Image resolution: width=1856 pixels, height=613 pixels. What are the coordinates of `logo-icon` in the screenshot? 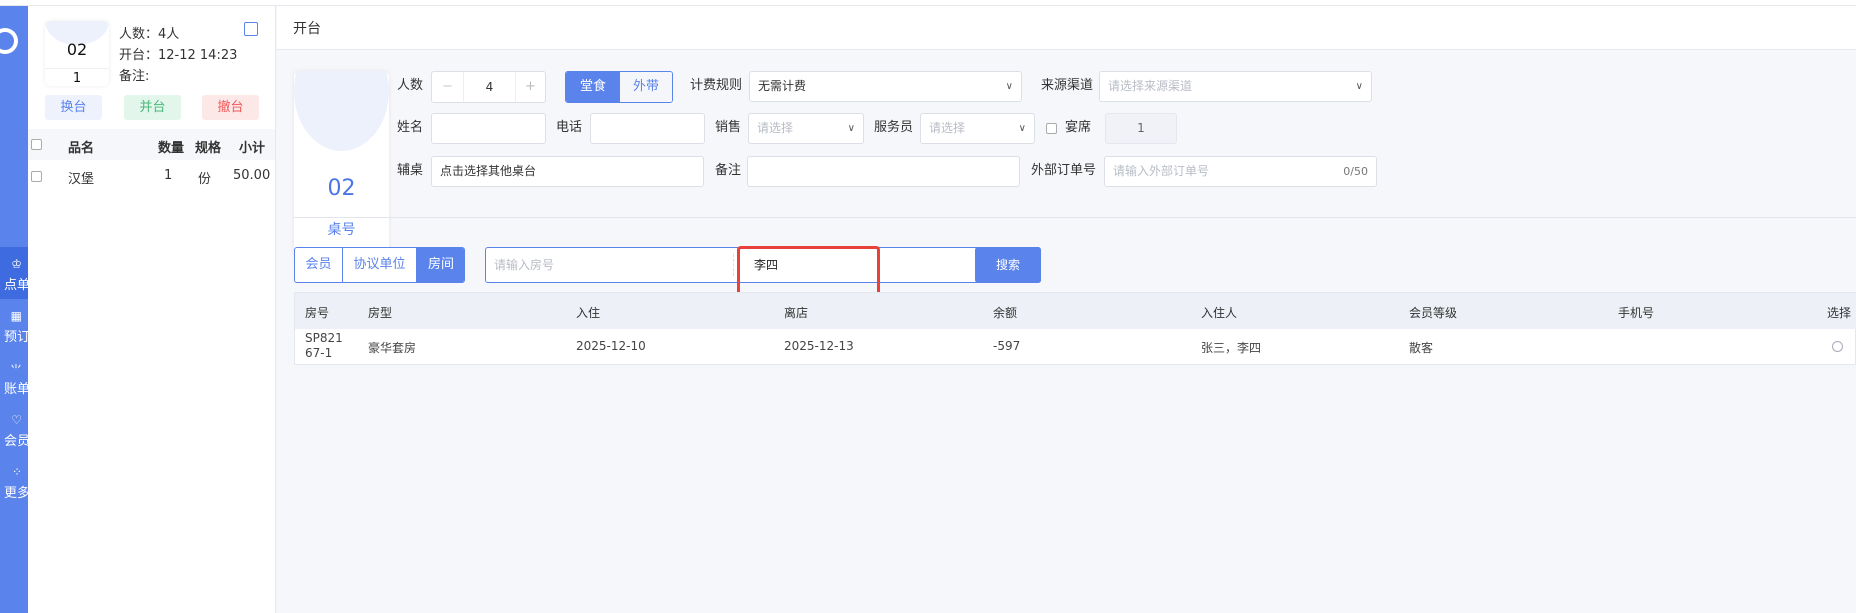 It's located at (9, 41).